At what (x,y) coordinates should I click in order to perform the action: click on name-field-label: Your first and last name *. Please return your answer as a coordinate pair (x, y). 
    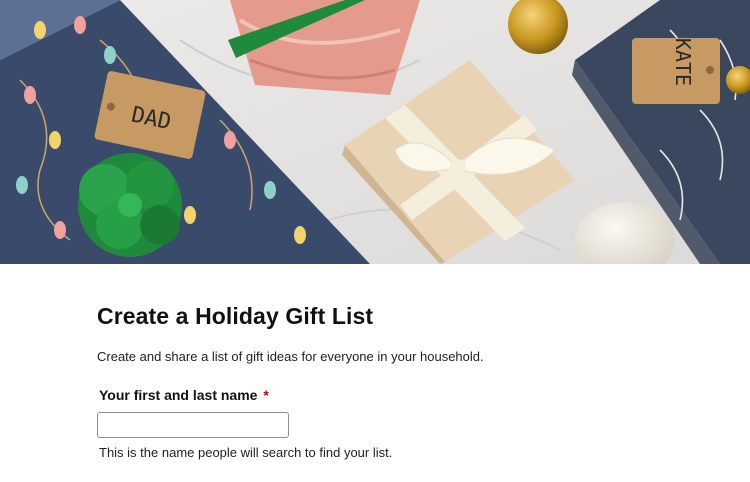
    Looking at the image, I should click on (398, 395).